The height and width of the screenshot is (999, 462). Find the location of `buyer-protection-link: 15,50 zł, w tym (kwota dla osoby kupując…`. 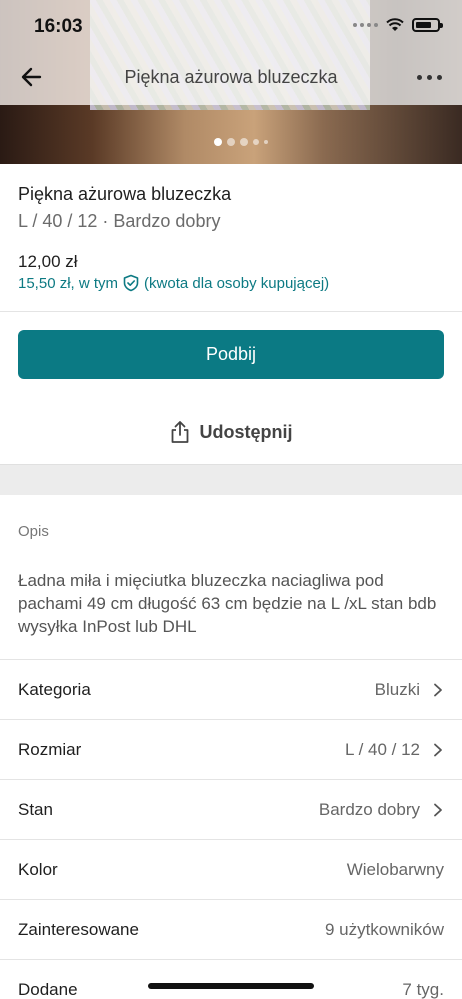

buyer-protection-link: 15,50 zł, w tym (kwota dla osoby kupując… is located at coordinates (173, 283).